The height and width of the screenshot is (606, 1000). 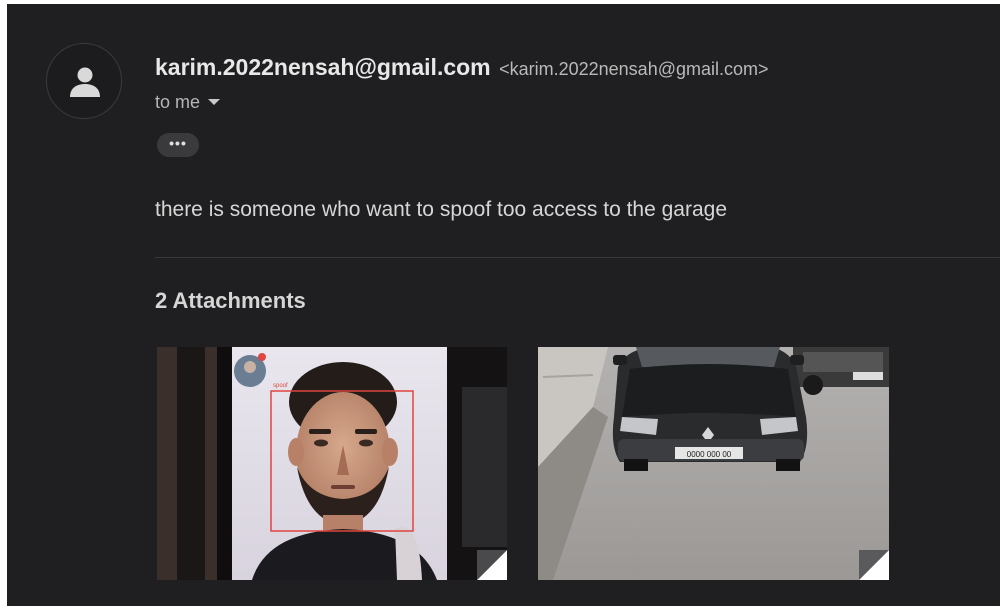 I want to click on attachment-car-photo: 0000 000 00, so click(x=713, y=463).